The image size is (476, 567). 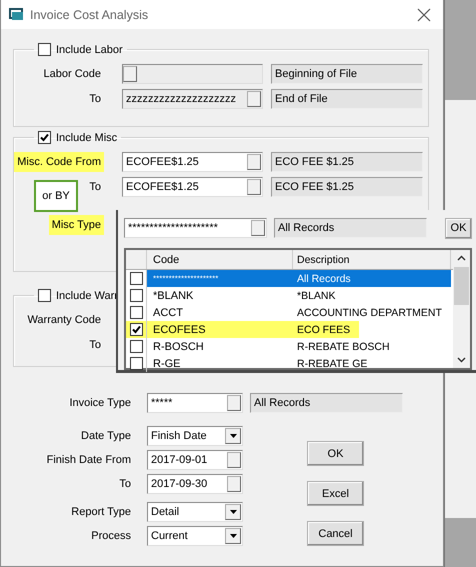 What do you see at coordinates (168, 312) in the screenshot?
I see `table-cell-text: ACCT` at bounding box center [168, 312].